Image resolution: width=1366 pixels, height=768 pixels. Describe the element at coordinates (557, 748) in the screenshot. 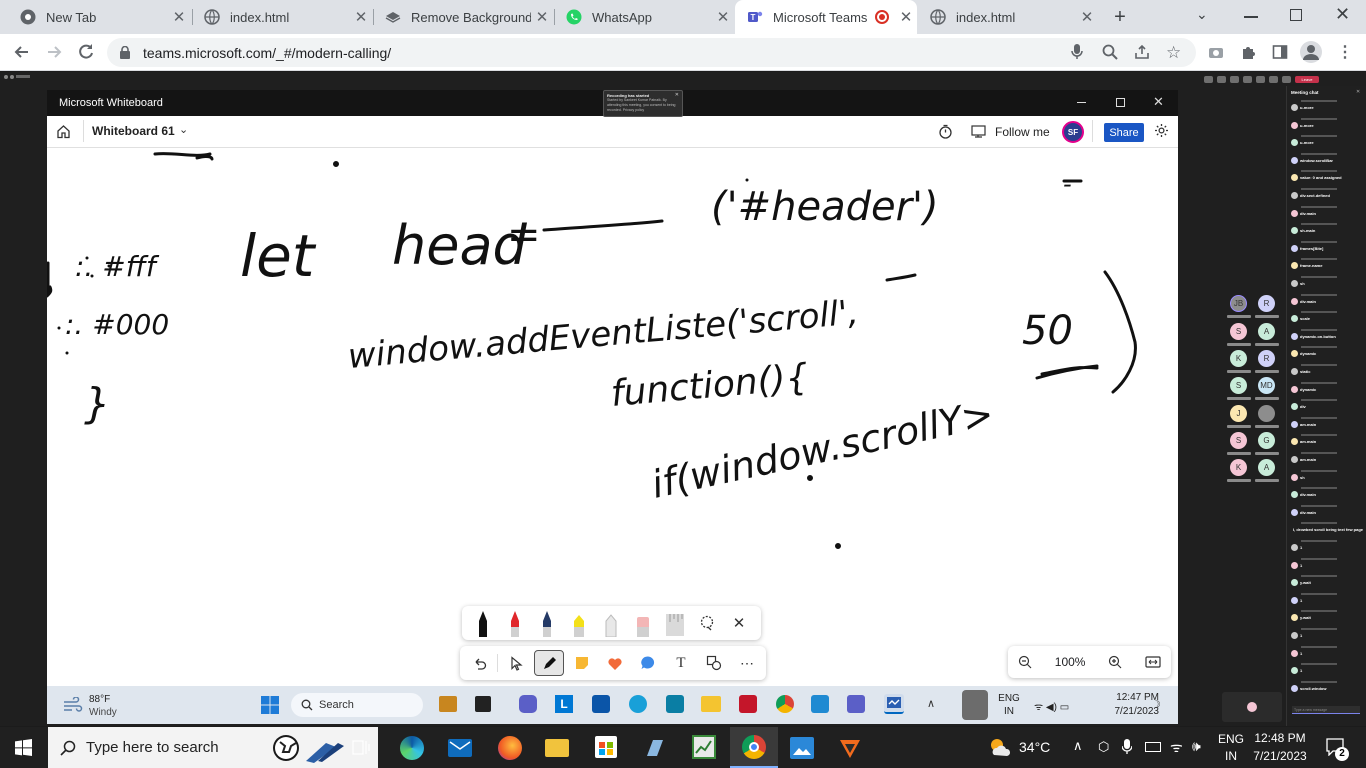

I see `file-explorer-icon` at that location.